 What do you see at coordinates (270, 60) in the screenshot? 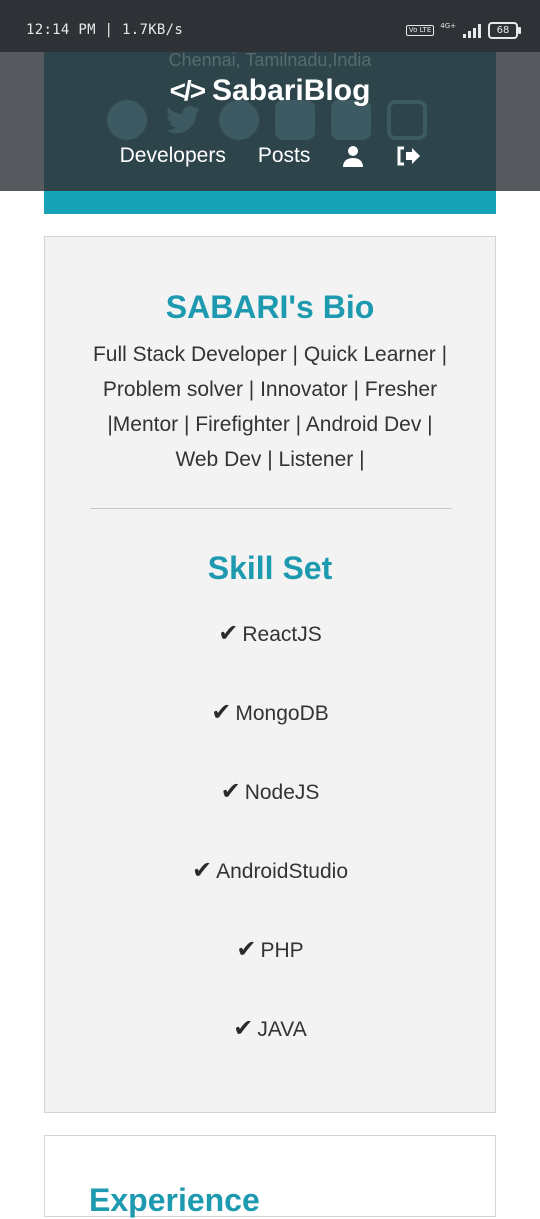
I see `location-text: Chennai, Tamilnadu,India` at bounding box center [270, 60].